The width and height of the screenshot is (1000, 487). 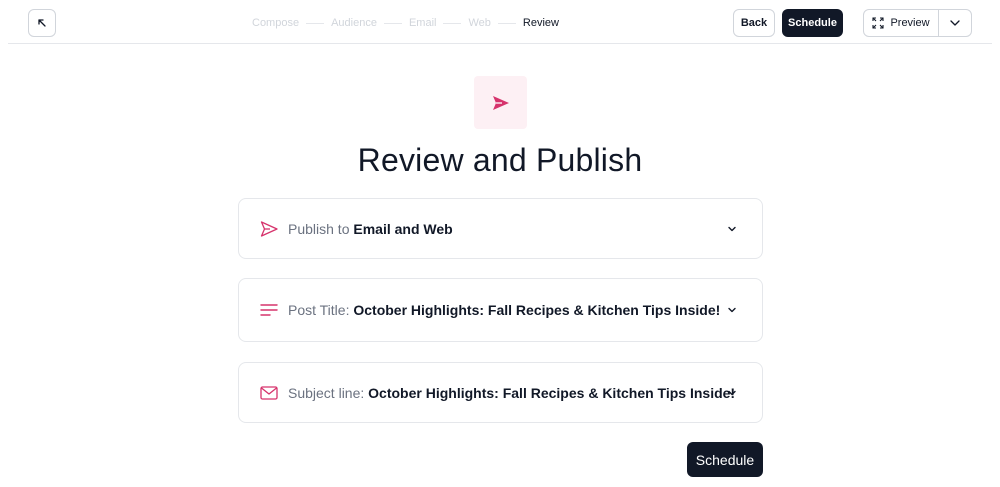 What do you see at coordinates (541, 23) in the screenshot?
I see `step-review: Review` at bounding box center [541, 23].